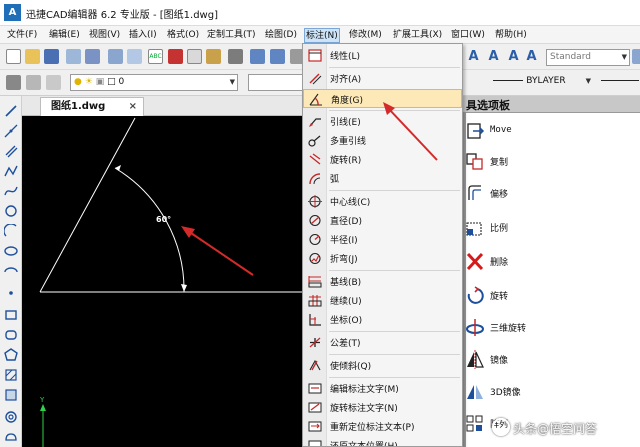  What do you see at coordinates (175, 56) in the screenshot?
I see `cut-icon` at bounding box center [175, 56].